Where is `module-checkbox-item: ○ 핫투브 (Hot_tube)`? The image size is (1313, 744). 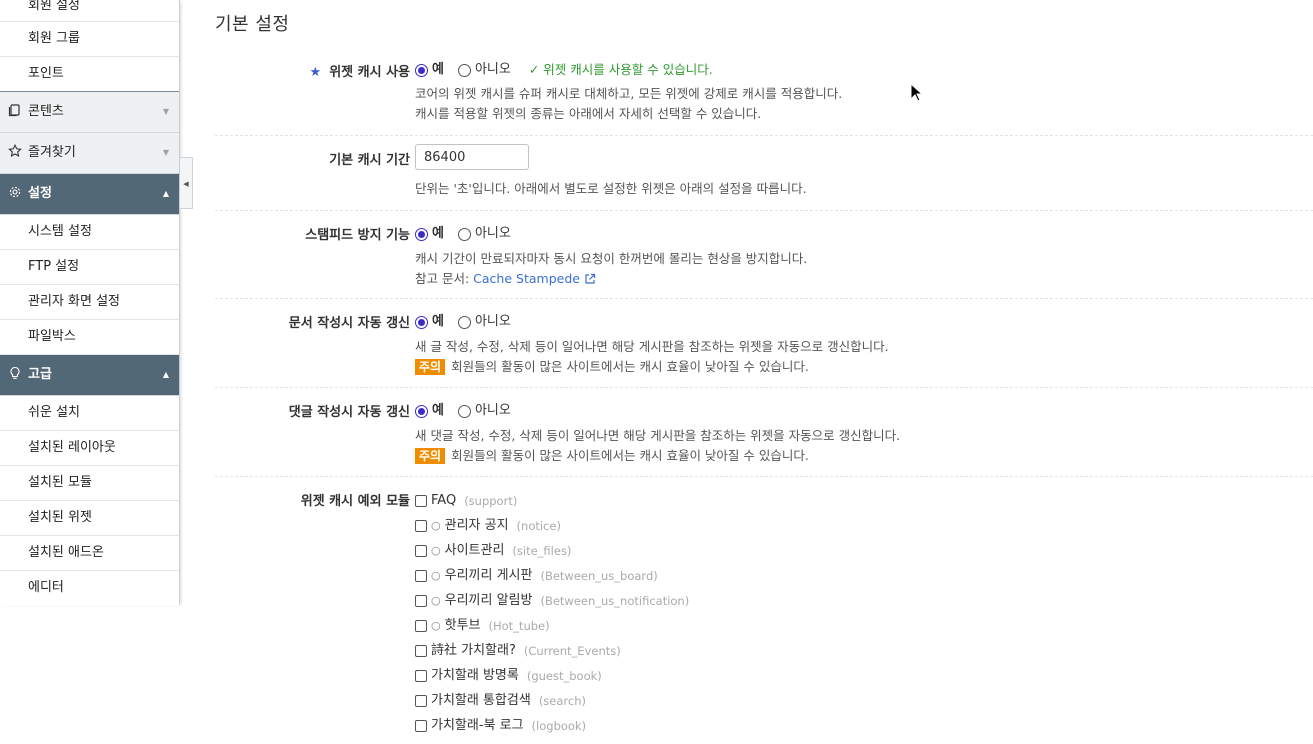 module-checkbox-item: ○ 핫투브 (Hot_tube) is located at coordinates (855, 628).